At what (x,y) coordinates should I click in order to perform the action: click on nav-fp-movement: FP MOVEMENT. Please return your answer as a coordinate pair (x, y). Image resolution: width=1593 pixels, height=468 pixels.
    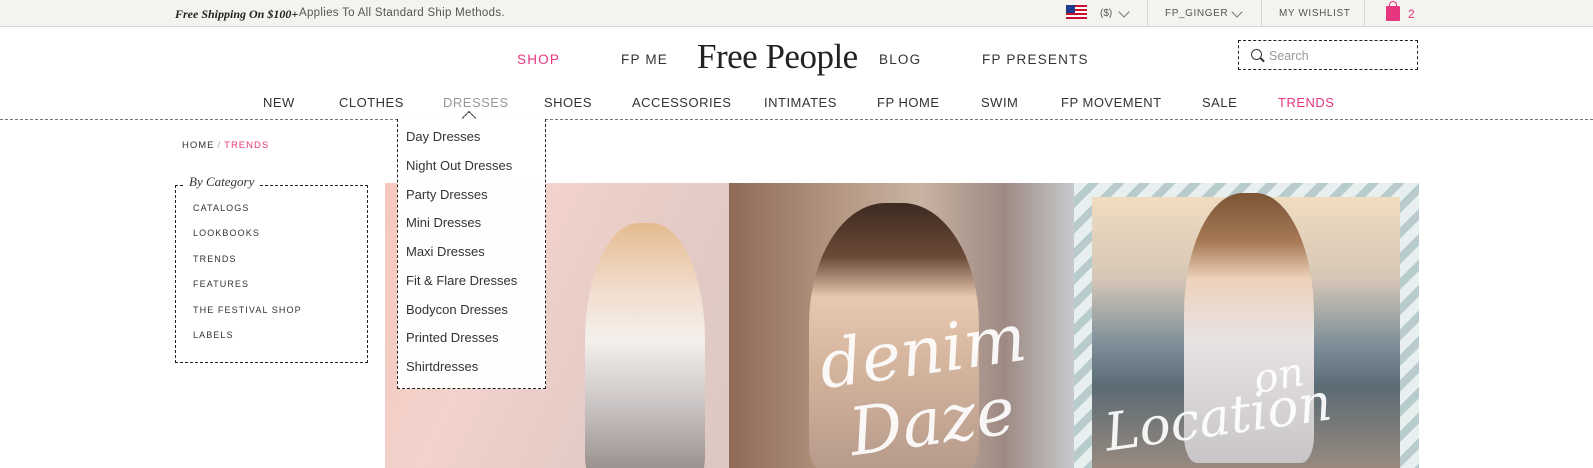
    Looking at the image, I should click on (1111, 102).